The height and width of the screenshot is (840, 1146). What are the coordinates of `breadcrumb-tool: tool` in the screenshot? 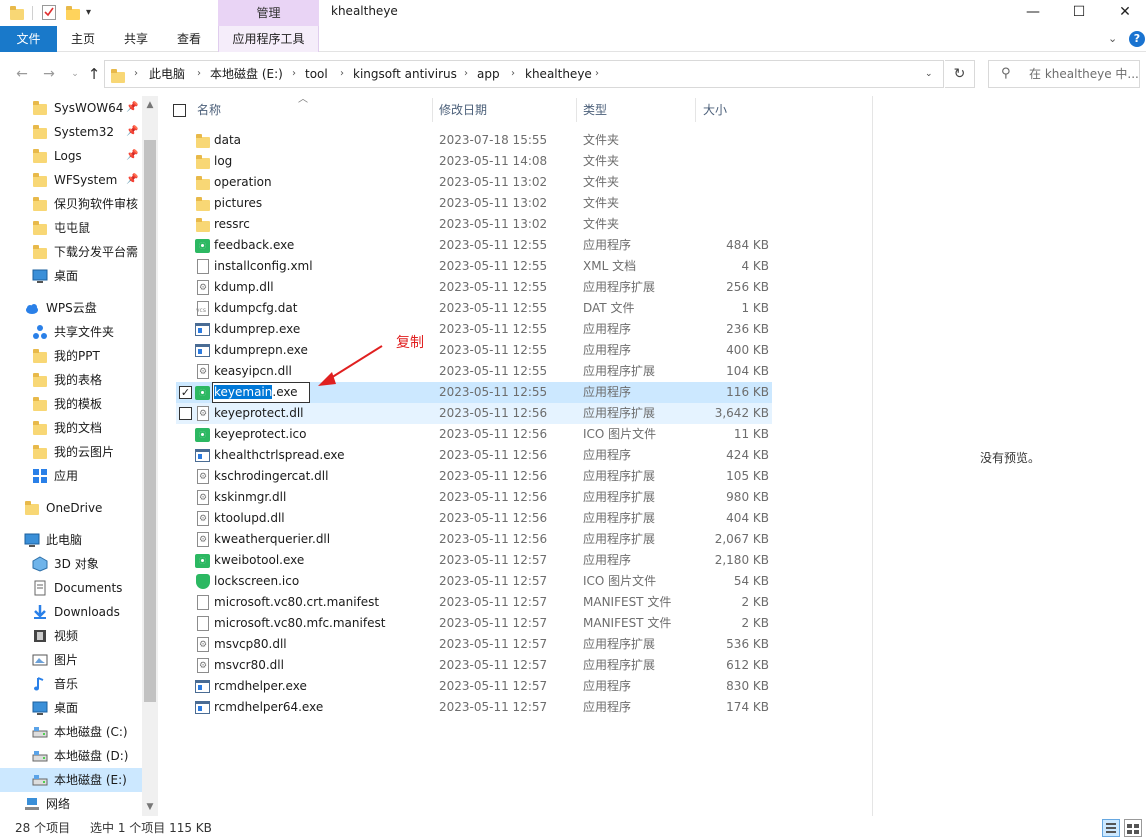 It's located at (316, 74).